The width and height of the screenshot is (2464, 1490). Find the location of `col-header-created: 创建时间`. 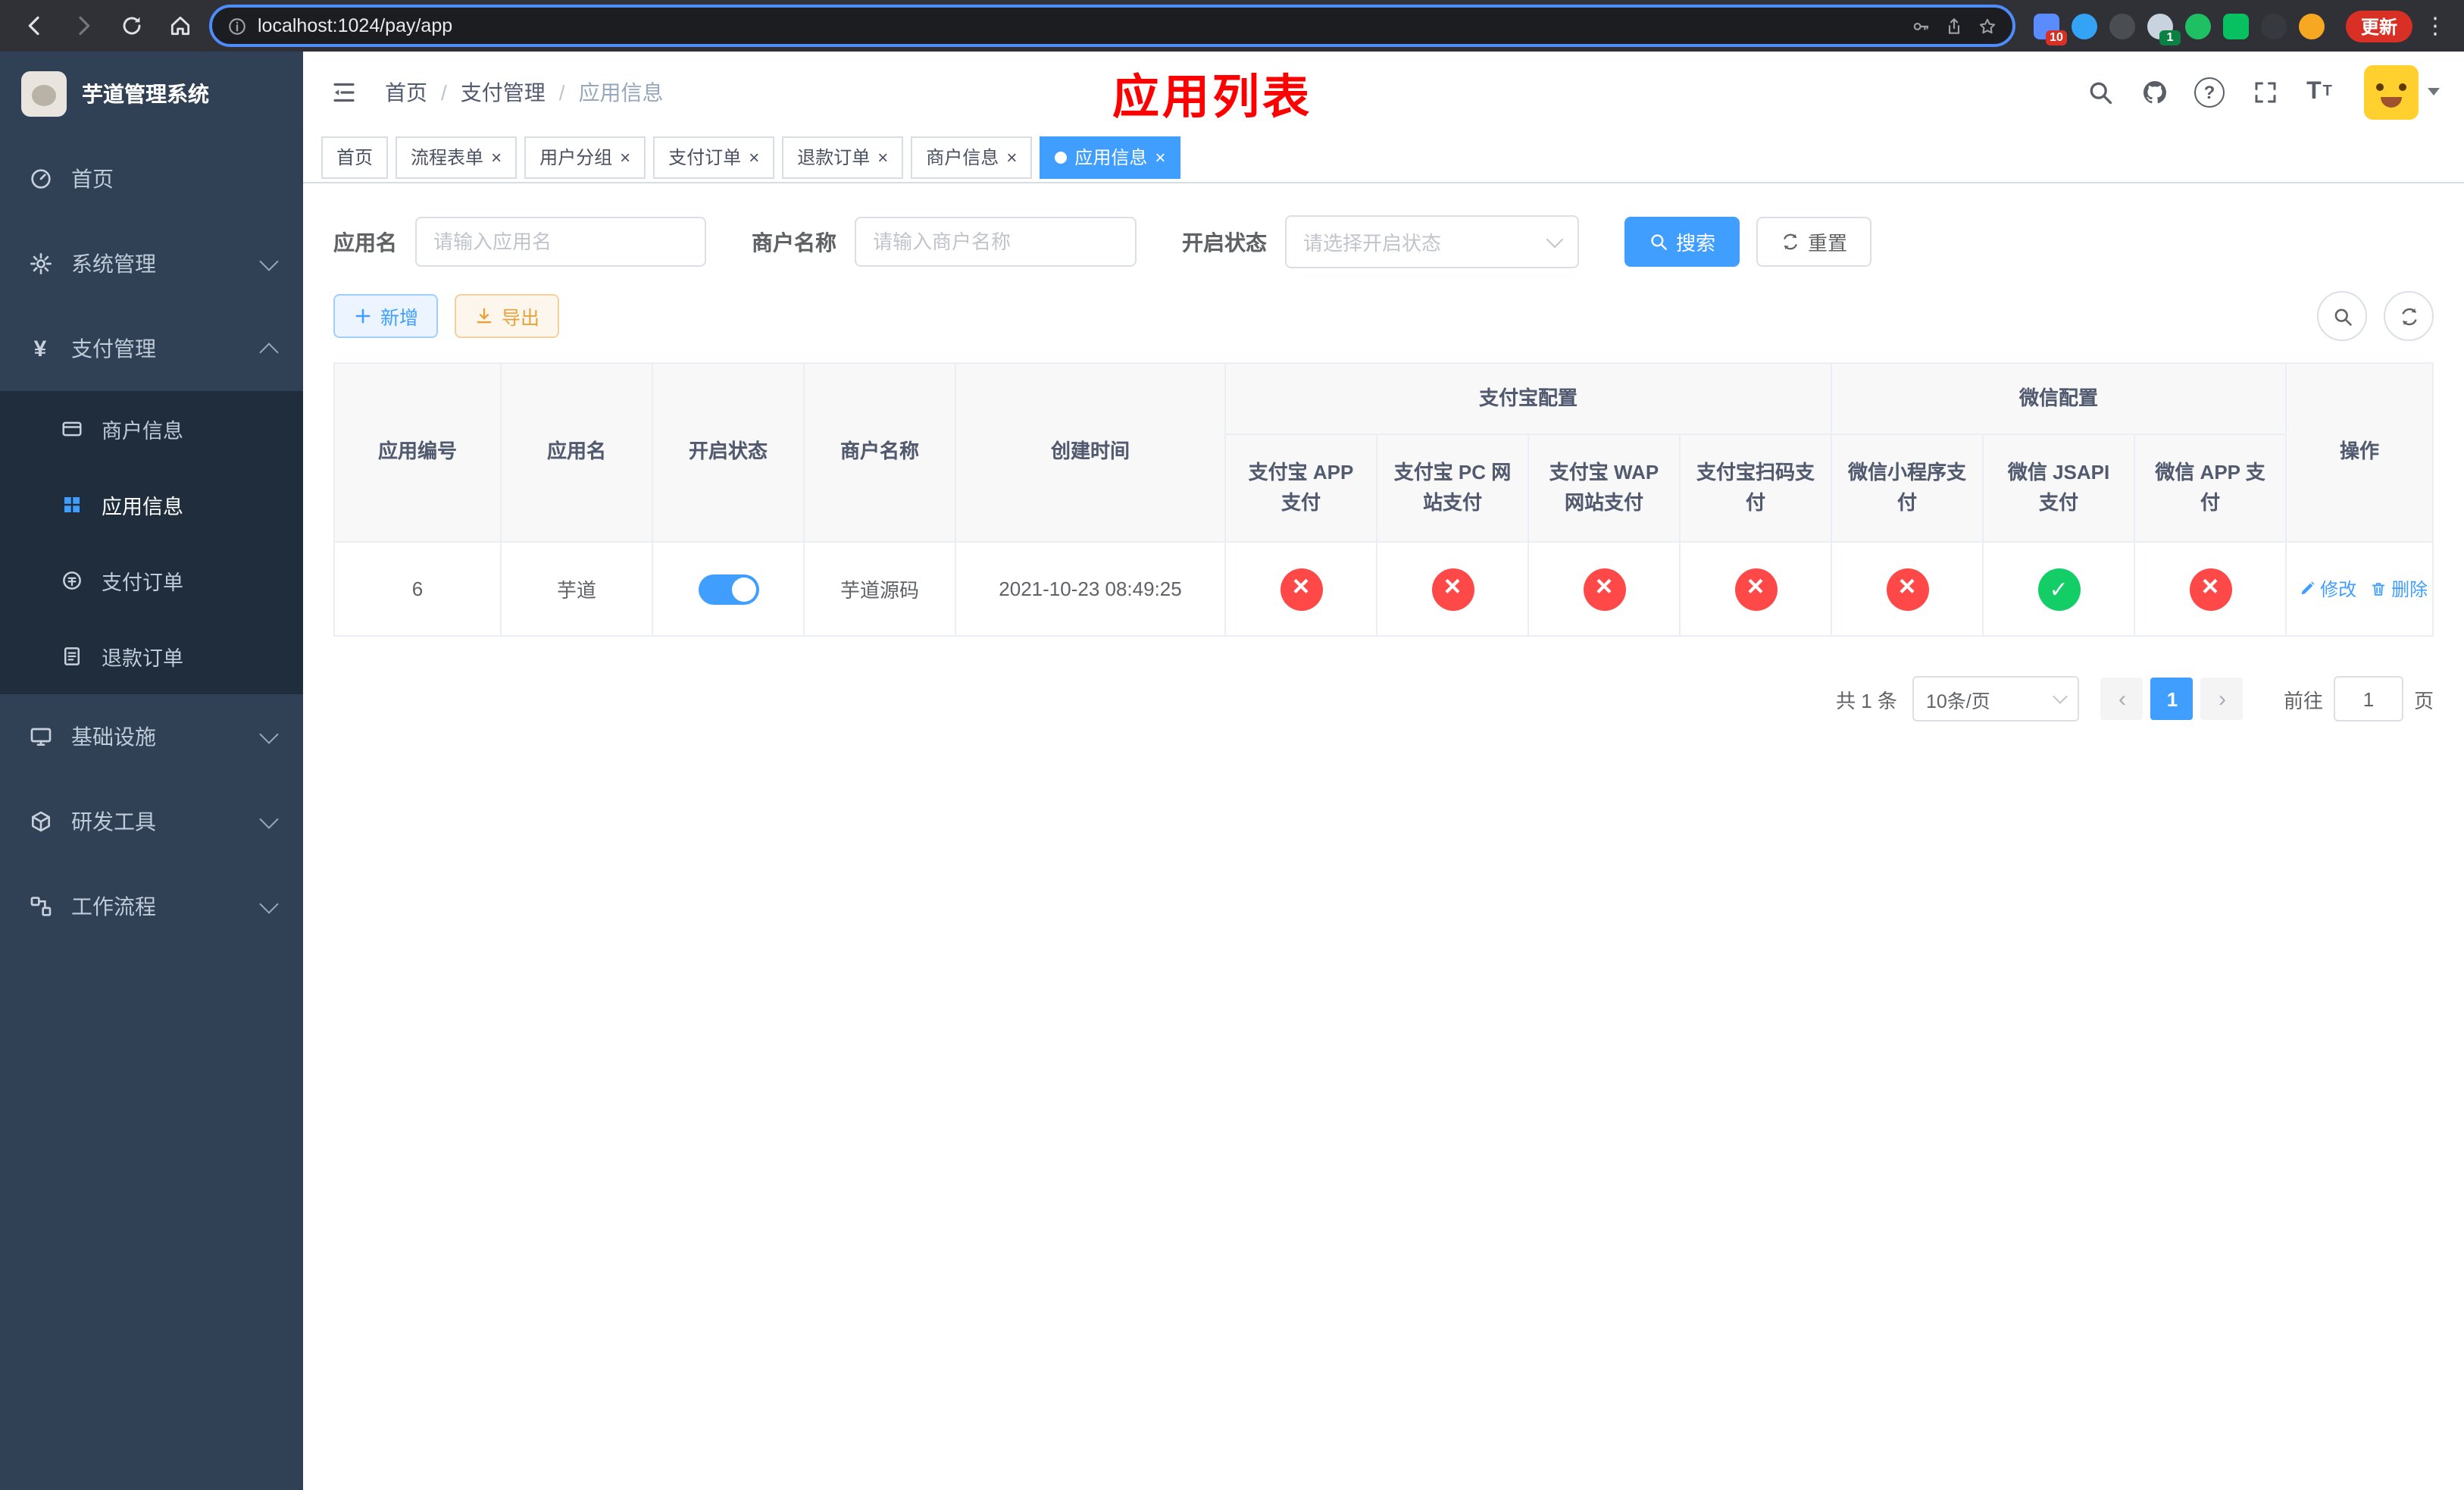

col-header-created: 创建时间 is located at coordinates (1090, 452).